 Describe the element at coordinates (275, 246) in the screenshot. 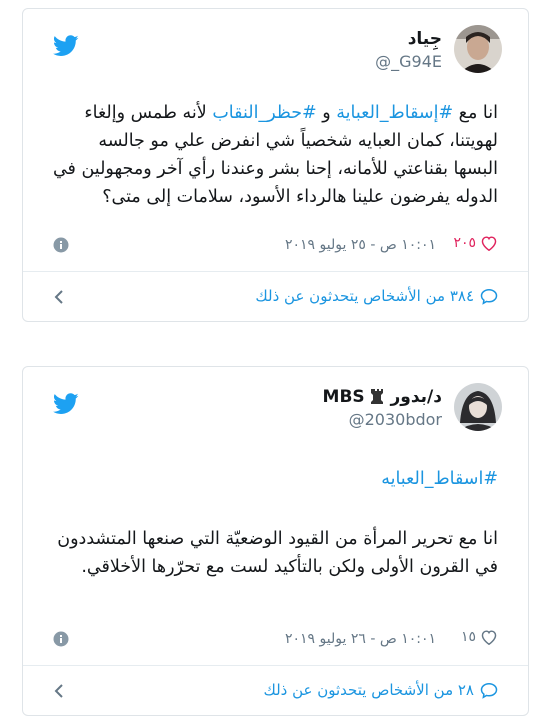

I see `tweet-meta: ٢٠٥ ١٠:٠١ ص - ٢٥ يوليو ٢٠١٩` at that location.